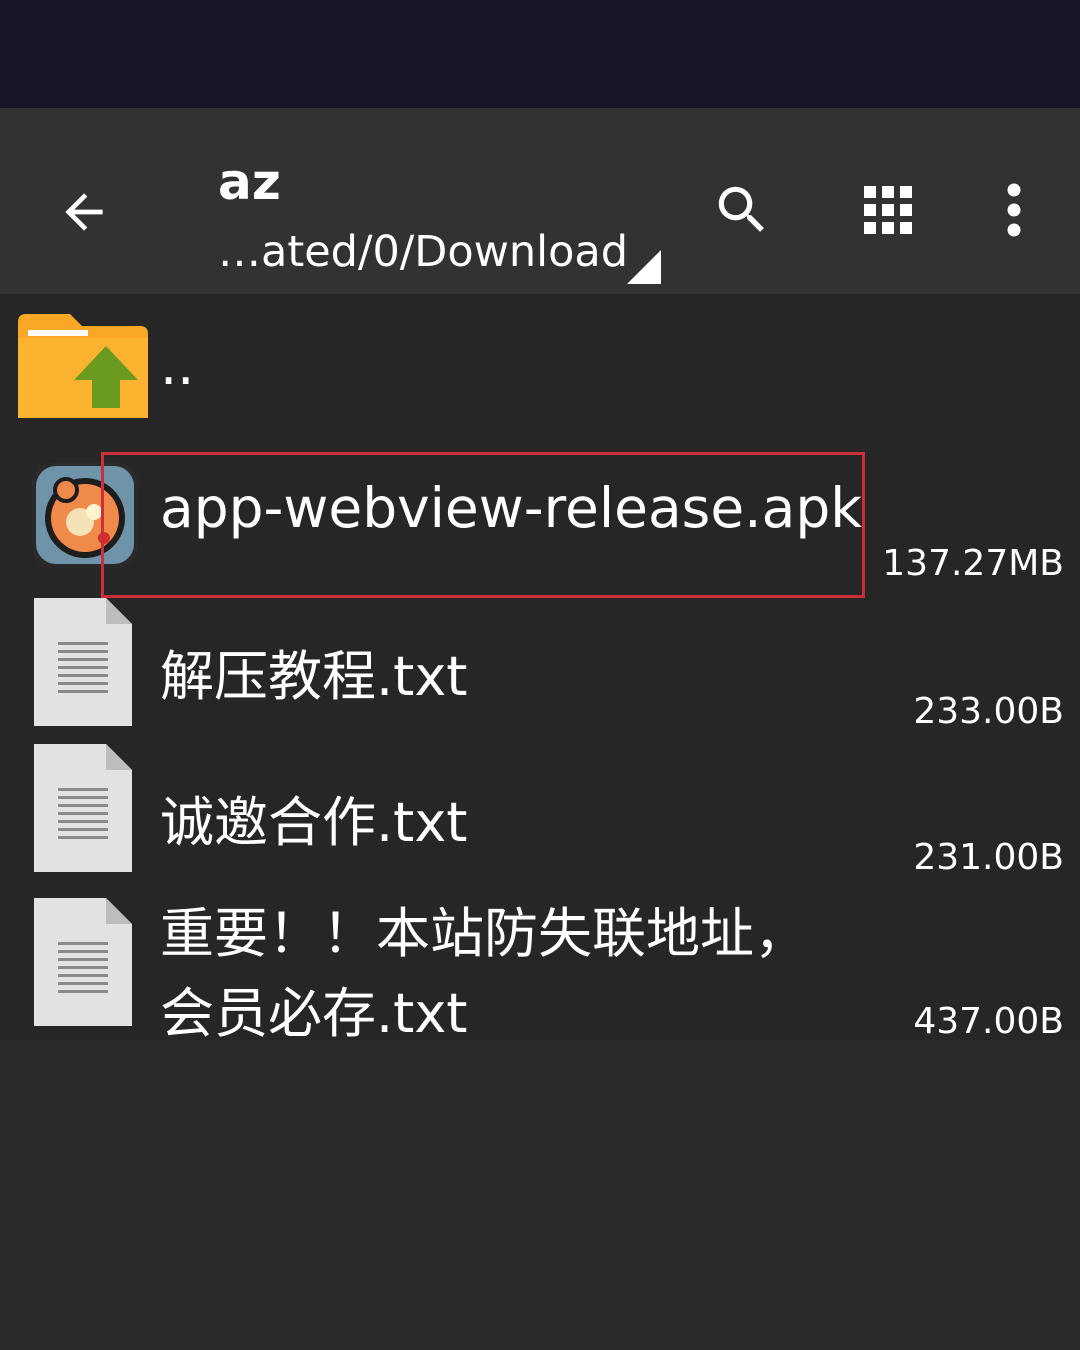 The height and width of the screenshot is (1350, 1080). I want to click on more-vert-icon, so click(1014, 210).